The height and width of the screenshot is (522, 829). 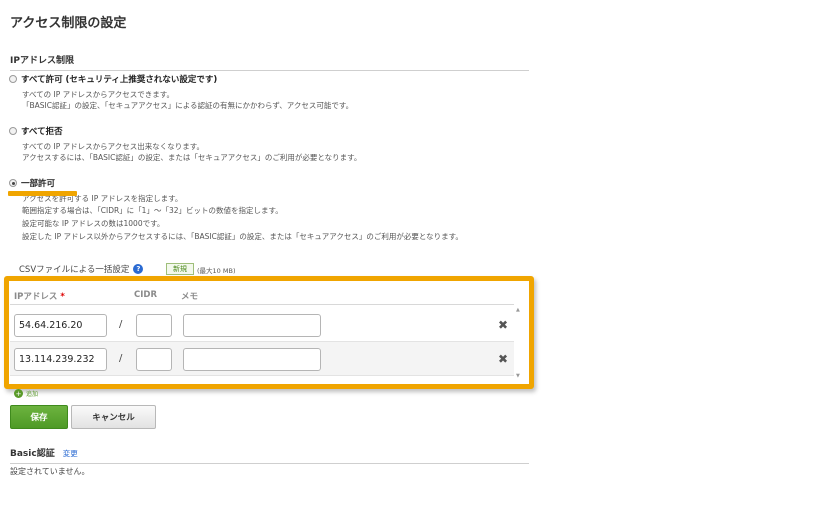 I want to click on table-row: 54.64.216.20 / ✖, so click(x=262, y=325).